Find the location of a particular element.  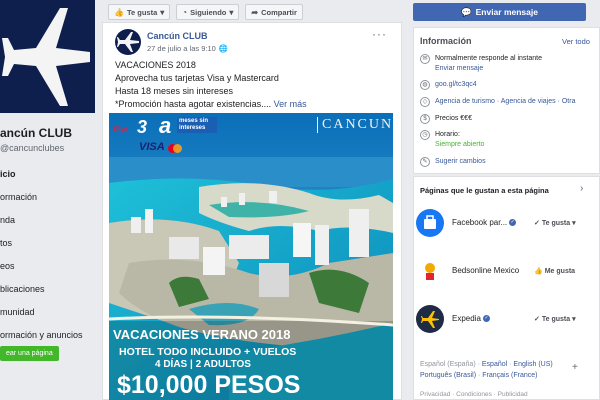

follow-label: Siguiendo is located at coordinates (208, 12).